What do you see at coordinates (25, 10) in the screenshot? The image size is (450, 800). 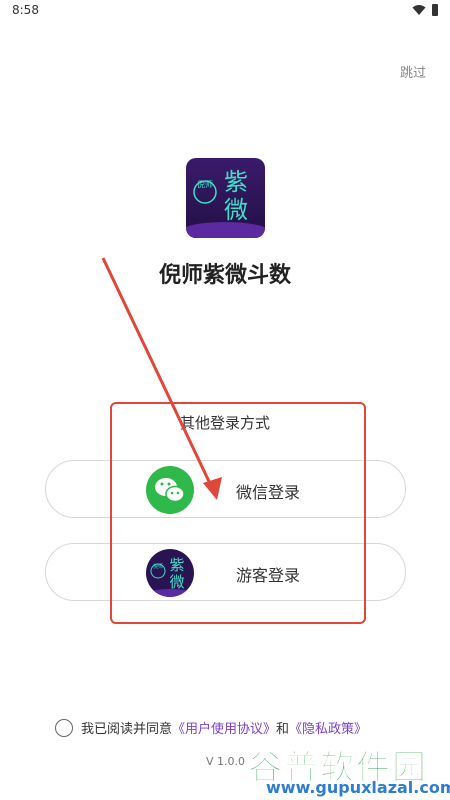 I see `status-time: 8:58` at bounding box center [25, 10].